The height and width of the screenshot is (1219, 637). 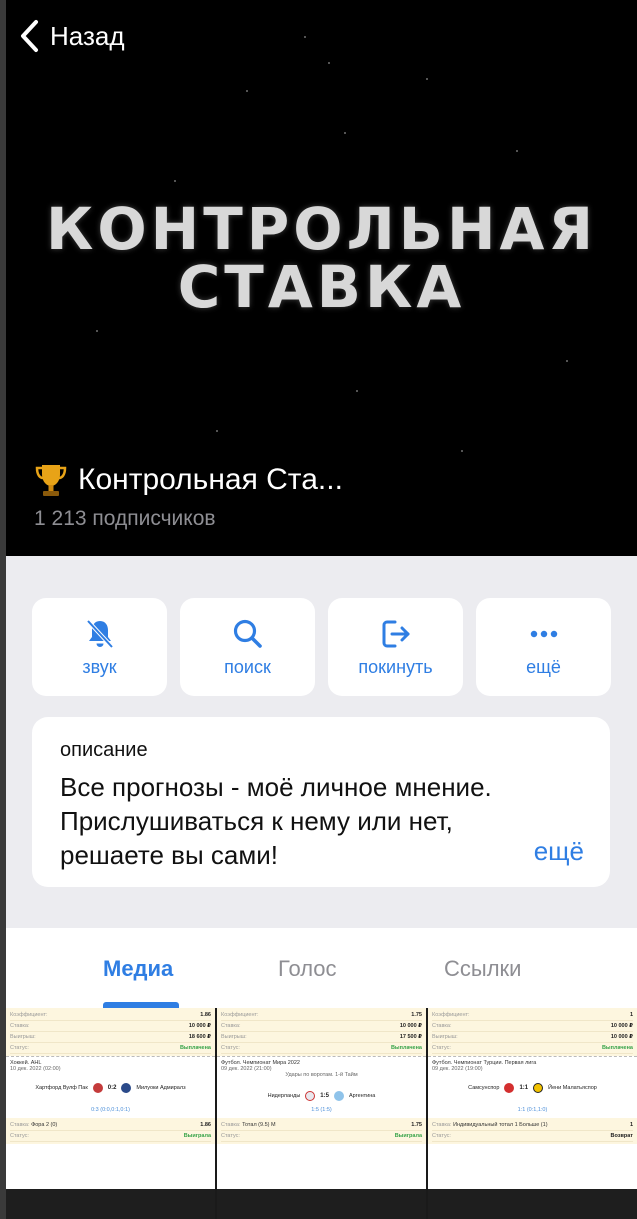 I want to click on row-value: 1.75, so click(x=416, y=1015).